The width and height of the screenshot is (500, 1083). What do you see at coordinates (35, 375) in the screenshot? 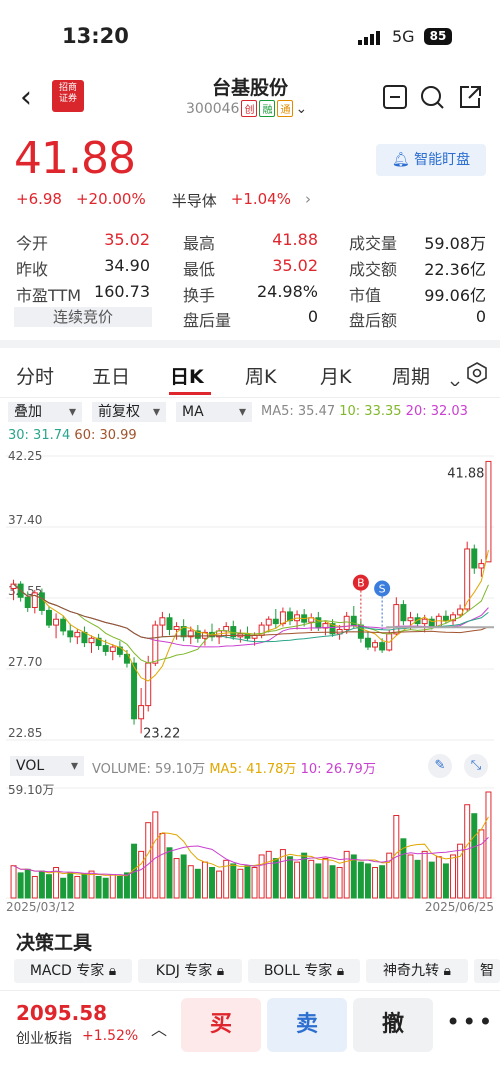
I see `tab-intraday: 分时` at bounding box center [35, 375].